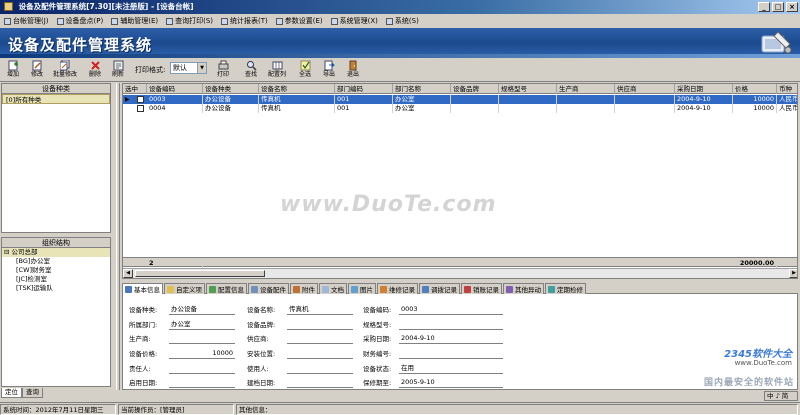 The height and width of the screenshot is (415, 800). I want to click on col-name: 设备名称, so click(297, 89).